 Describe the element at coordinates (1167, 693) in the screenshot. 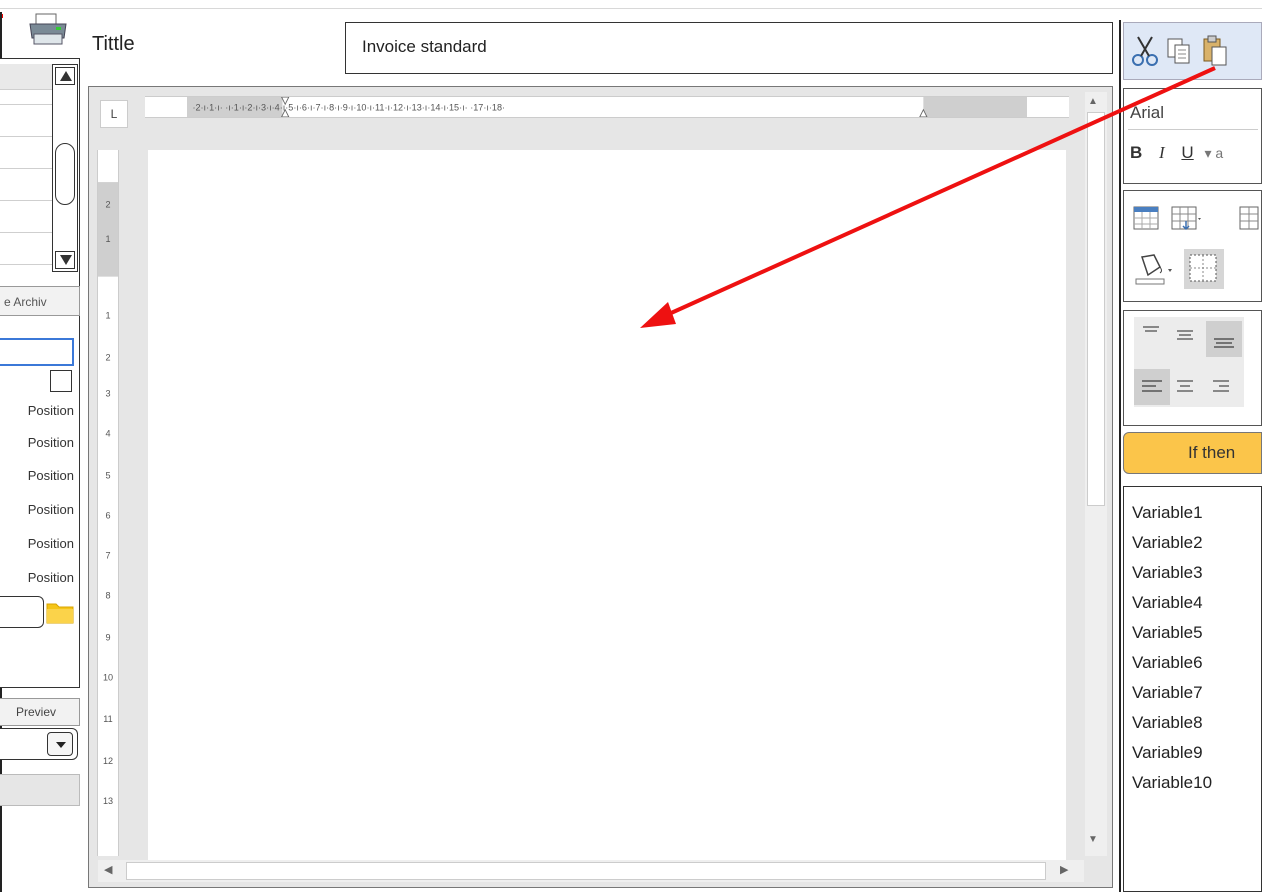

I see `variable-item: Variable7` at that location.